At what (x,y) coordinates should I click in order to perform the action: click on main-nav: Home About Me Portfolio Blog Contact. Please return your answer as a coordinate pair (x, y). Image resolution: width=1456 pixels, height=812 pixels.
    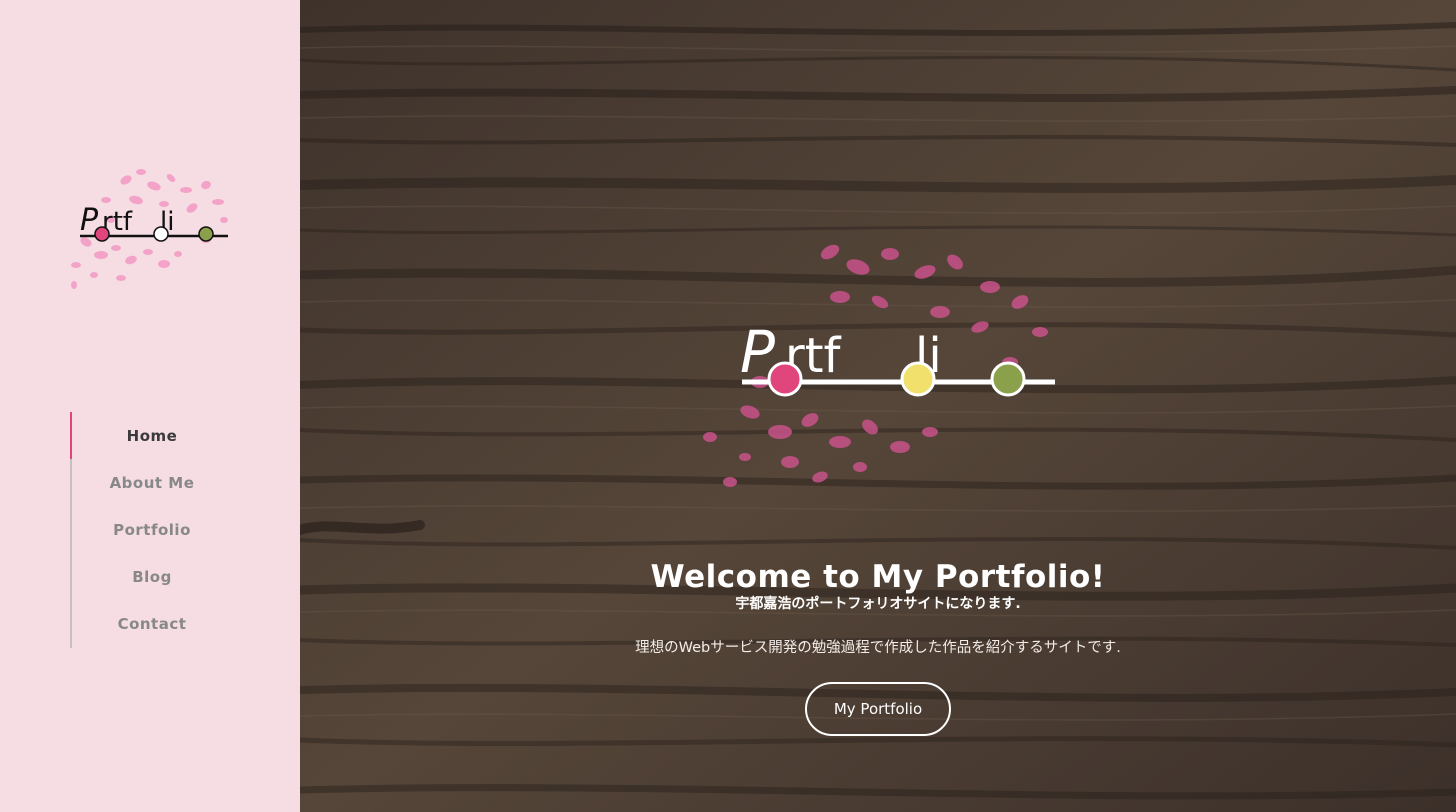
    Looking at the image, I should click on (151, 530).